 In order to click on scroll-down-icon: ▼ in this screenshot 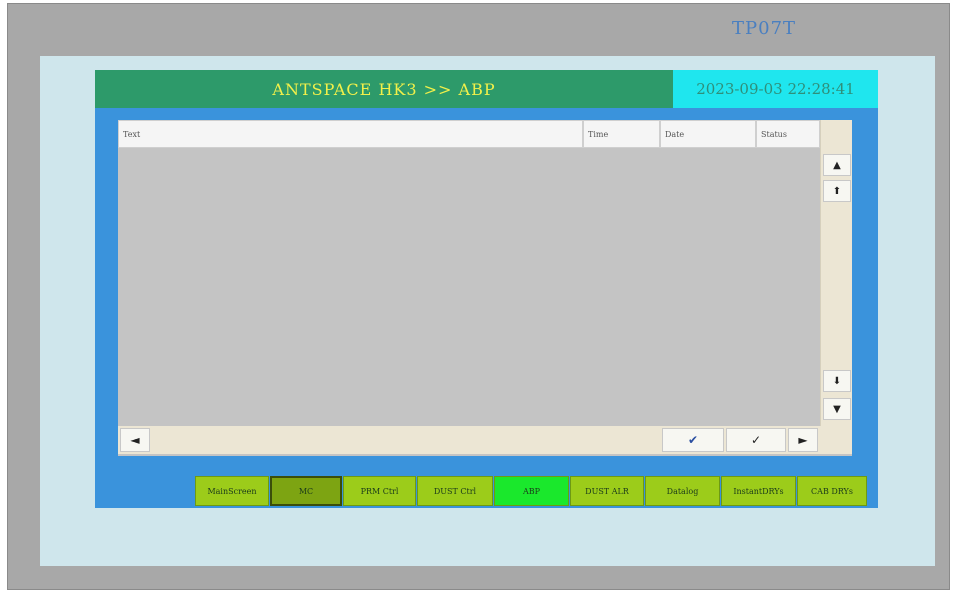, I will do `click(837, 409)`.